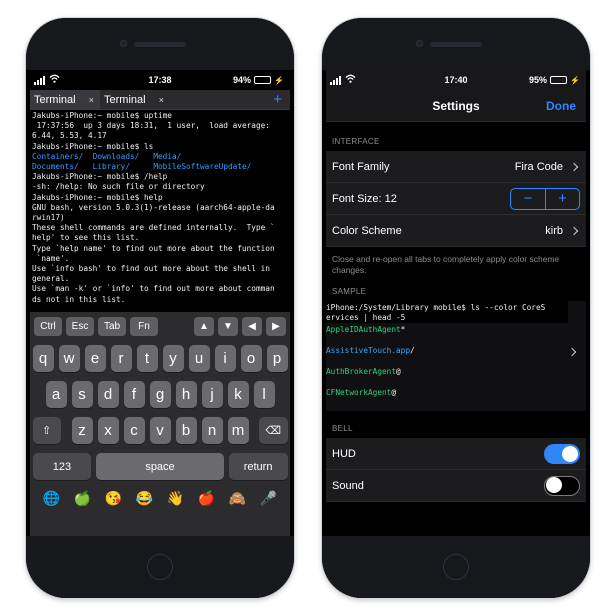 This screenshot has height=616, width=616. What do you see at coordinates (173, 358) in the screenshot?
I see `key-y: y` at bounding box center [173, 358].